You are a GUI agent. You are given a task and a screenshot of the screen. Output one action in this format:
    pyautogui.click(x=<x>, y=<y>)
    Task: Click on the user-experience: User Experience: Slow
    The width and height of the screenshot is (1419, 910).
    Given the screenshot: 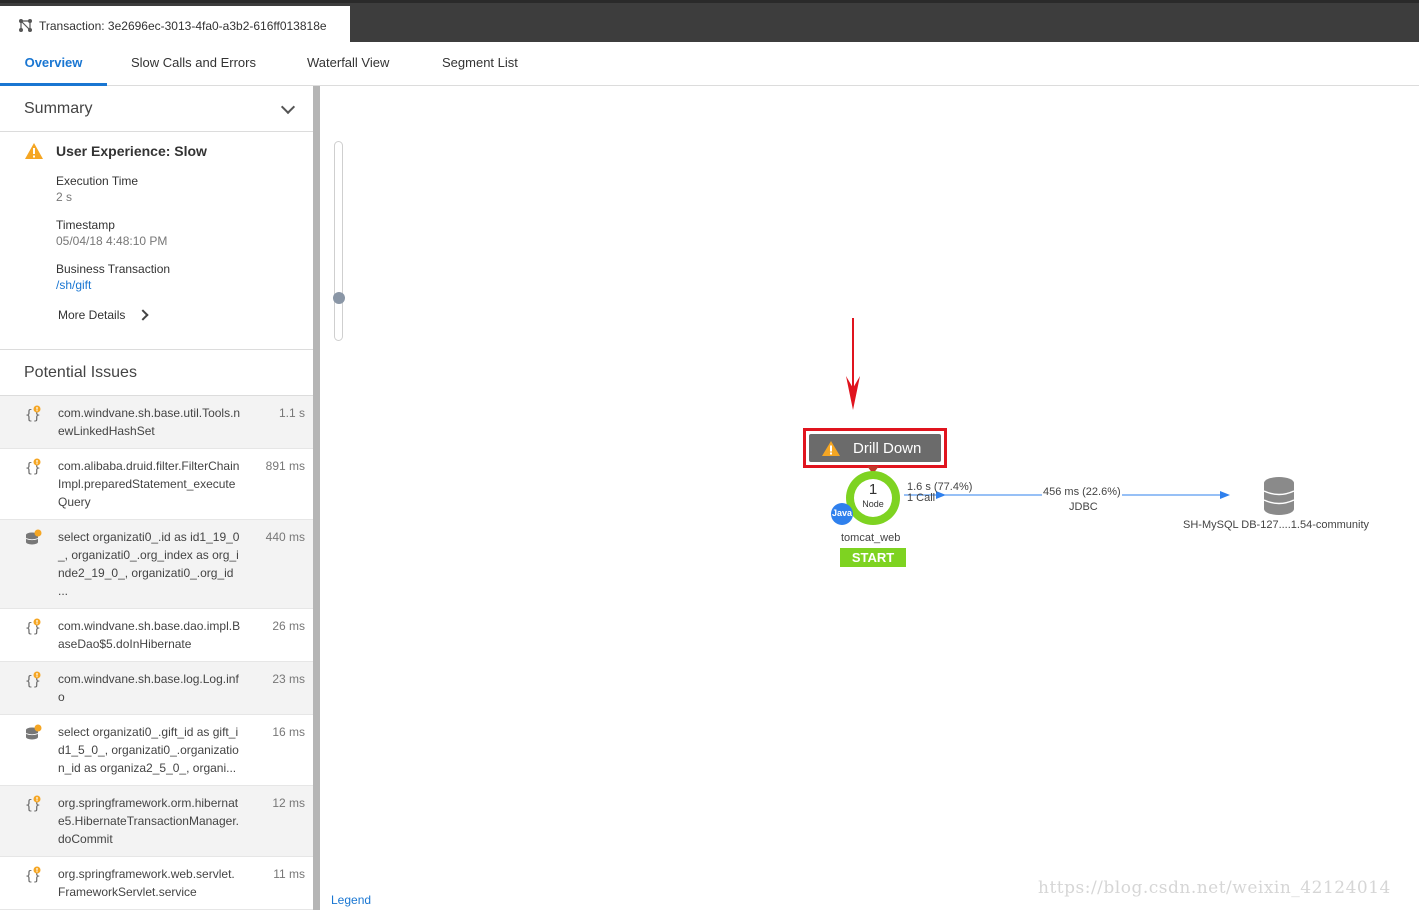 What is the action you would take?
    pyautogui.click(x=168, y=151)
    